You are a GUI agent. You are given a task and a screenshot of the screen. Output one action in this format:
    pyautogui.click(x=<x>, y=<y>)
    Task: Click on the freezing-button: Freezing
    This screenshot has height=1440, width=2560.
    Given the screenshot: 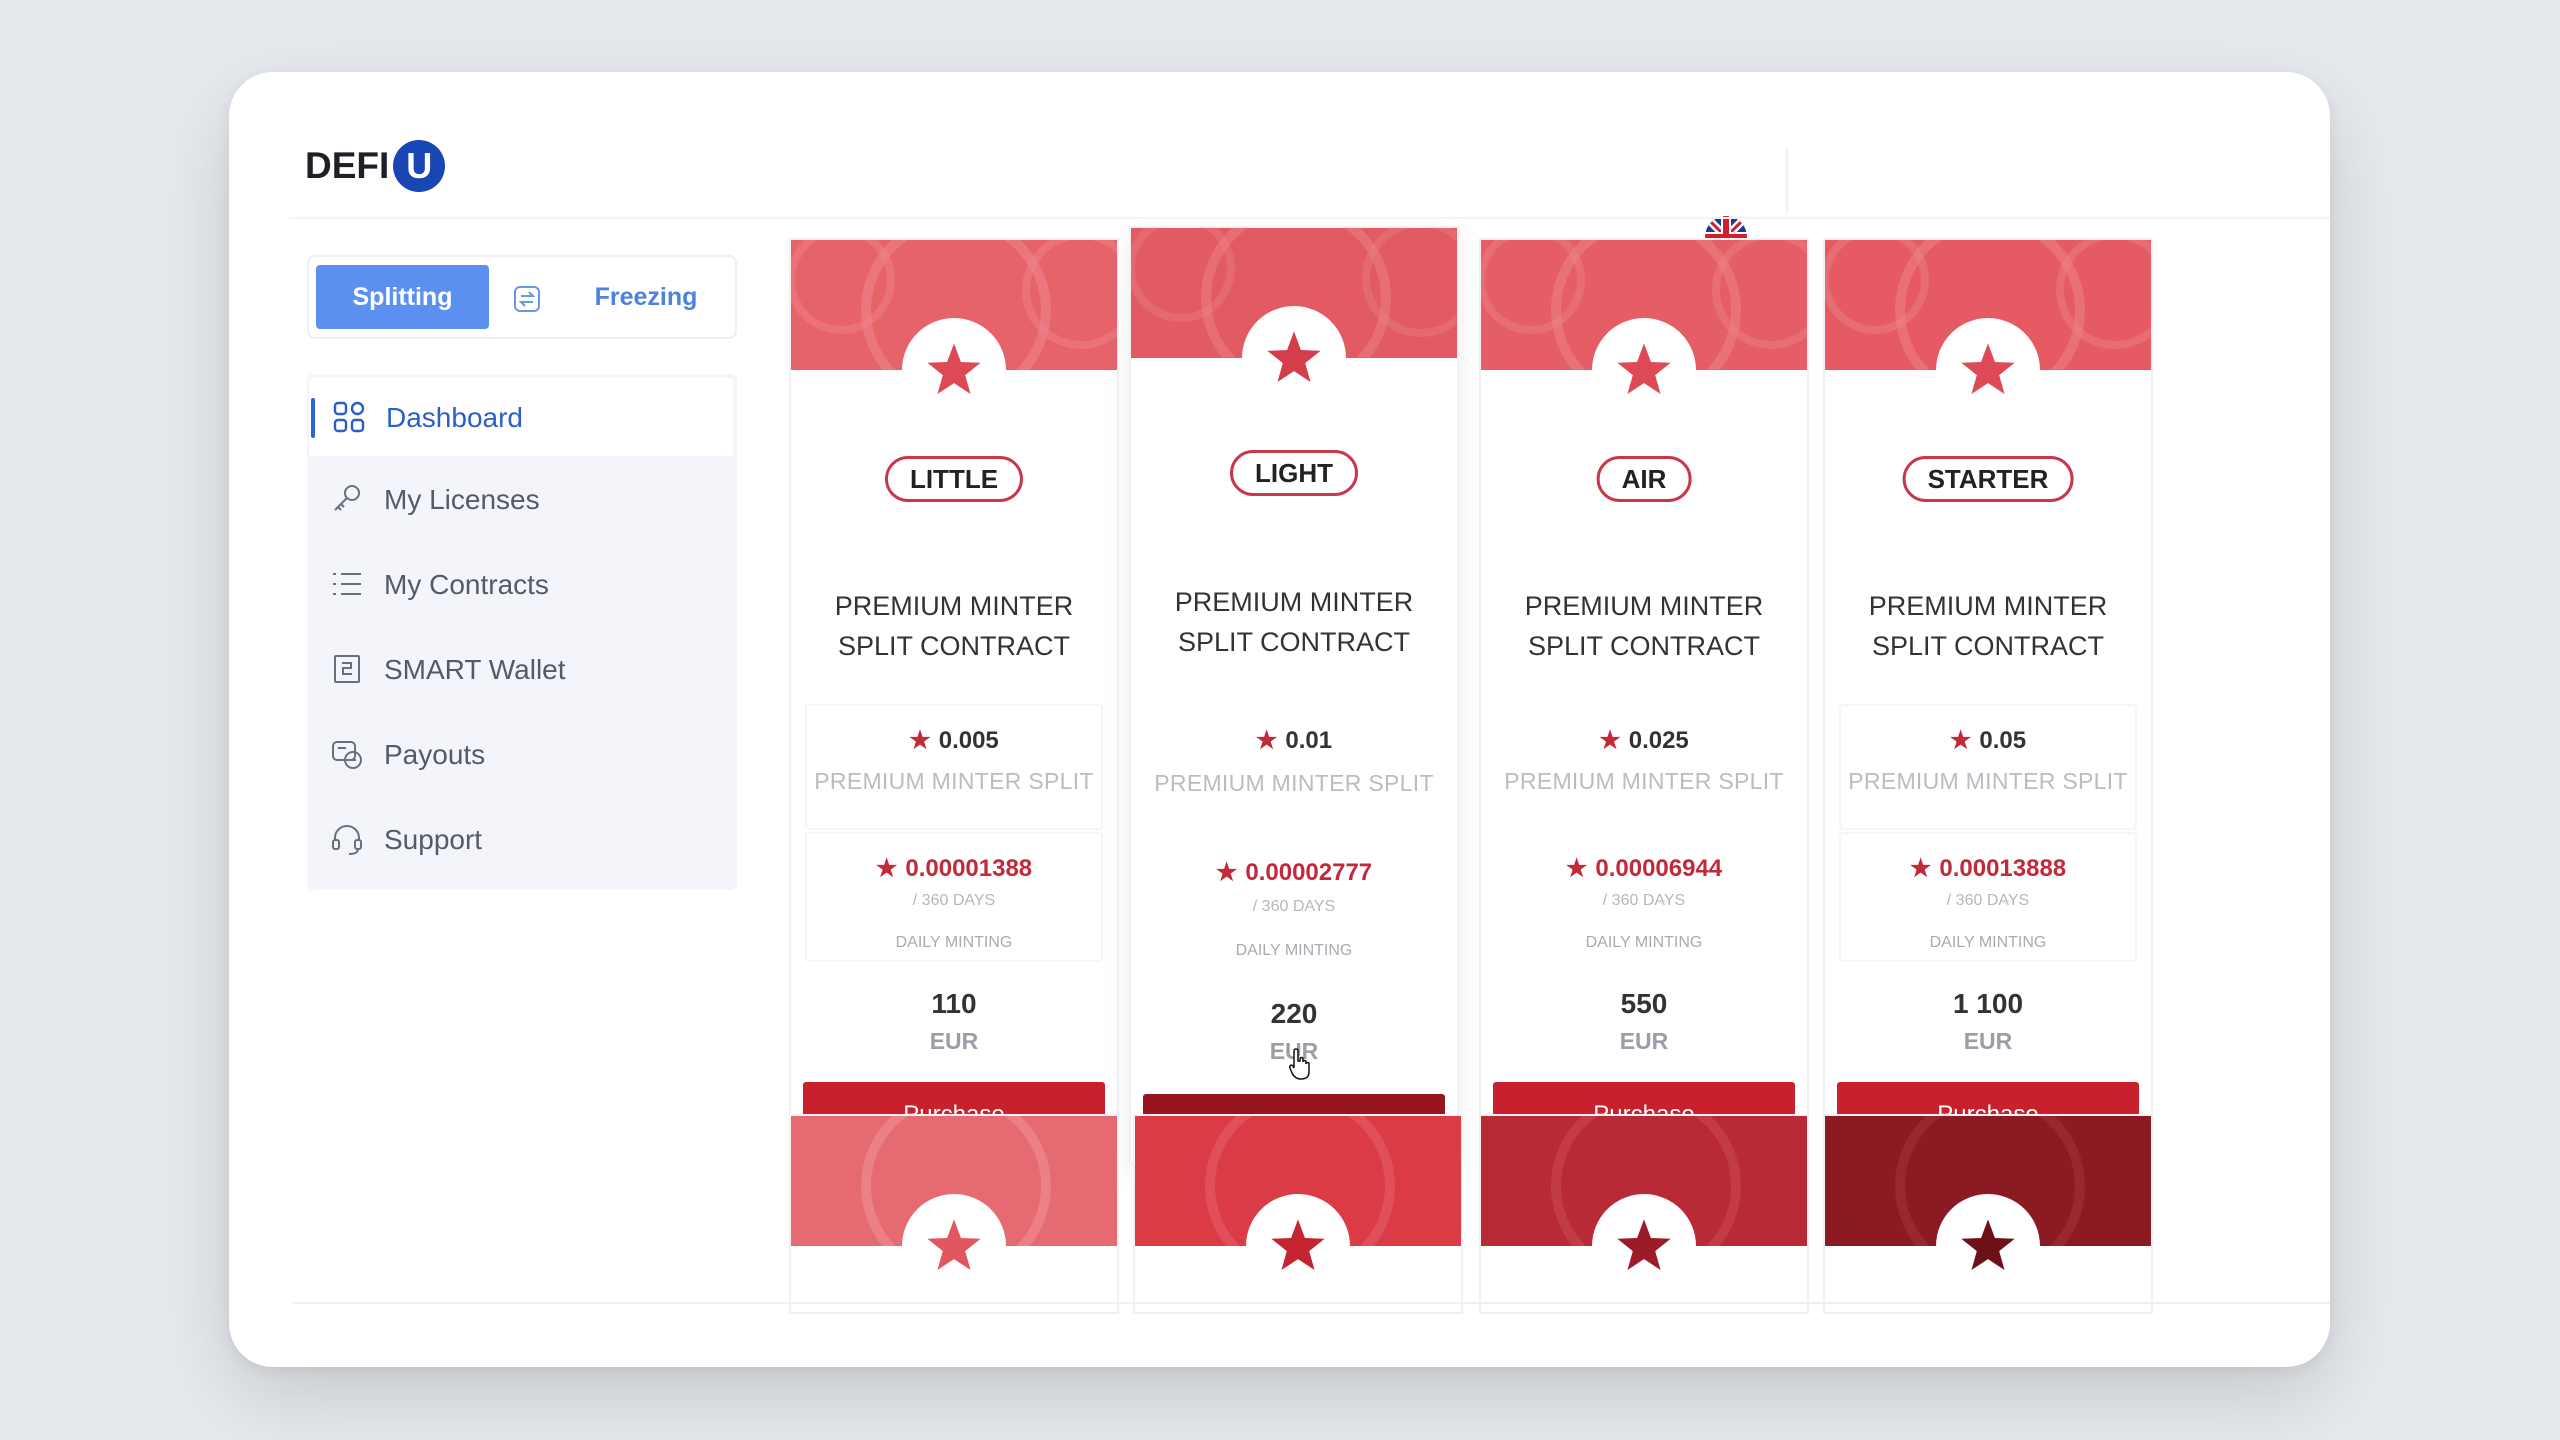 What is the action you would take?
    pyautogui.click(x=646, y=297)
    